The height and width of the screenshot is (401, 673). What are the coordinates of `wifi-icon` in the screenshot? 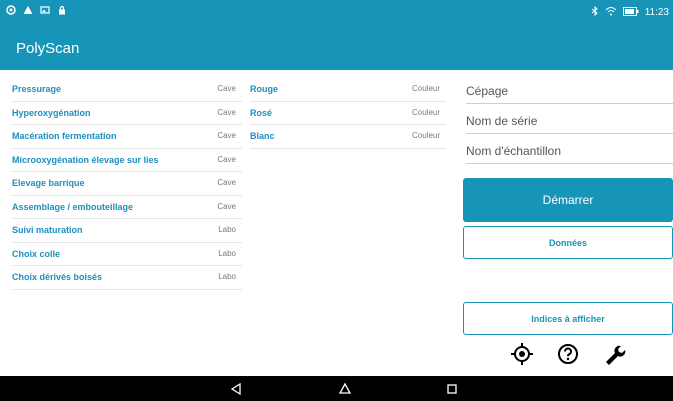 It's located at (611, 12).